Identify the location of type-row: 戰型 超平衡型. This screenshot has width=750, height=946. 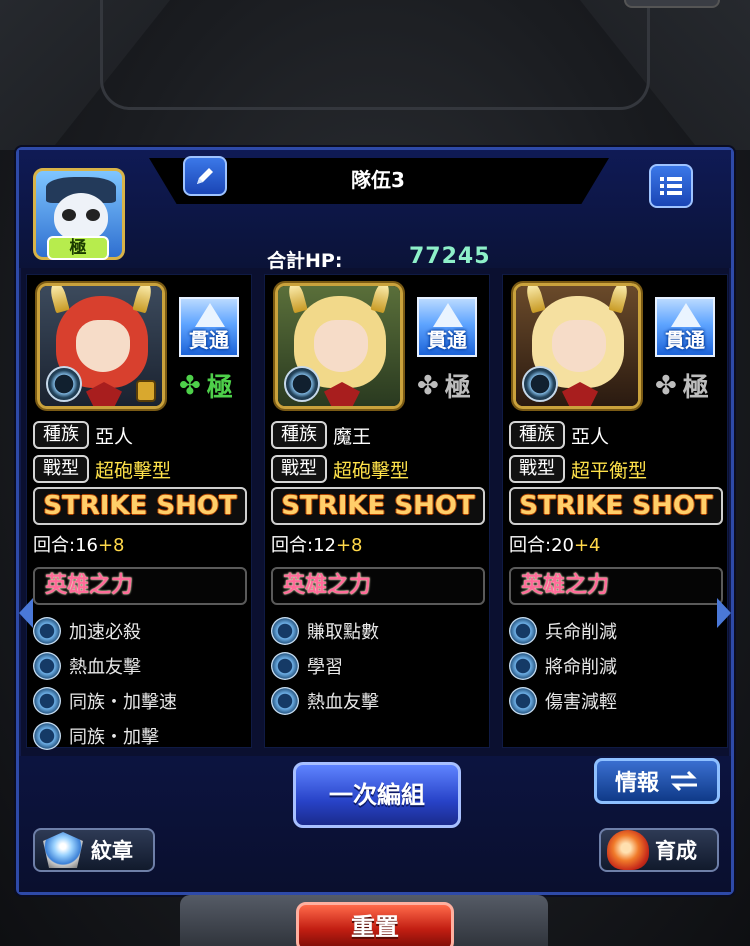
(578, 469).